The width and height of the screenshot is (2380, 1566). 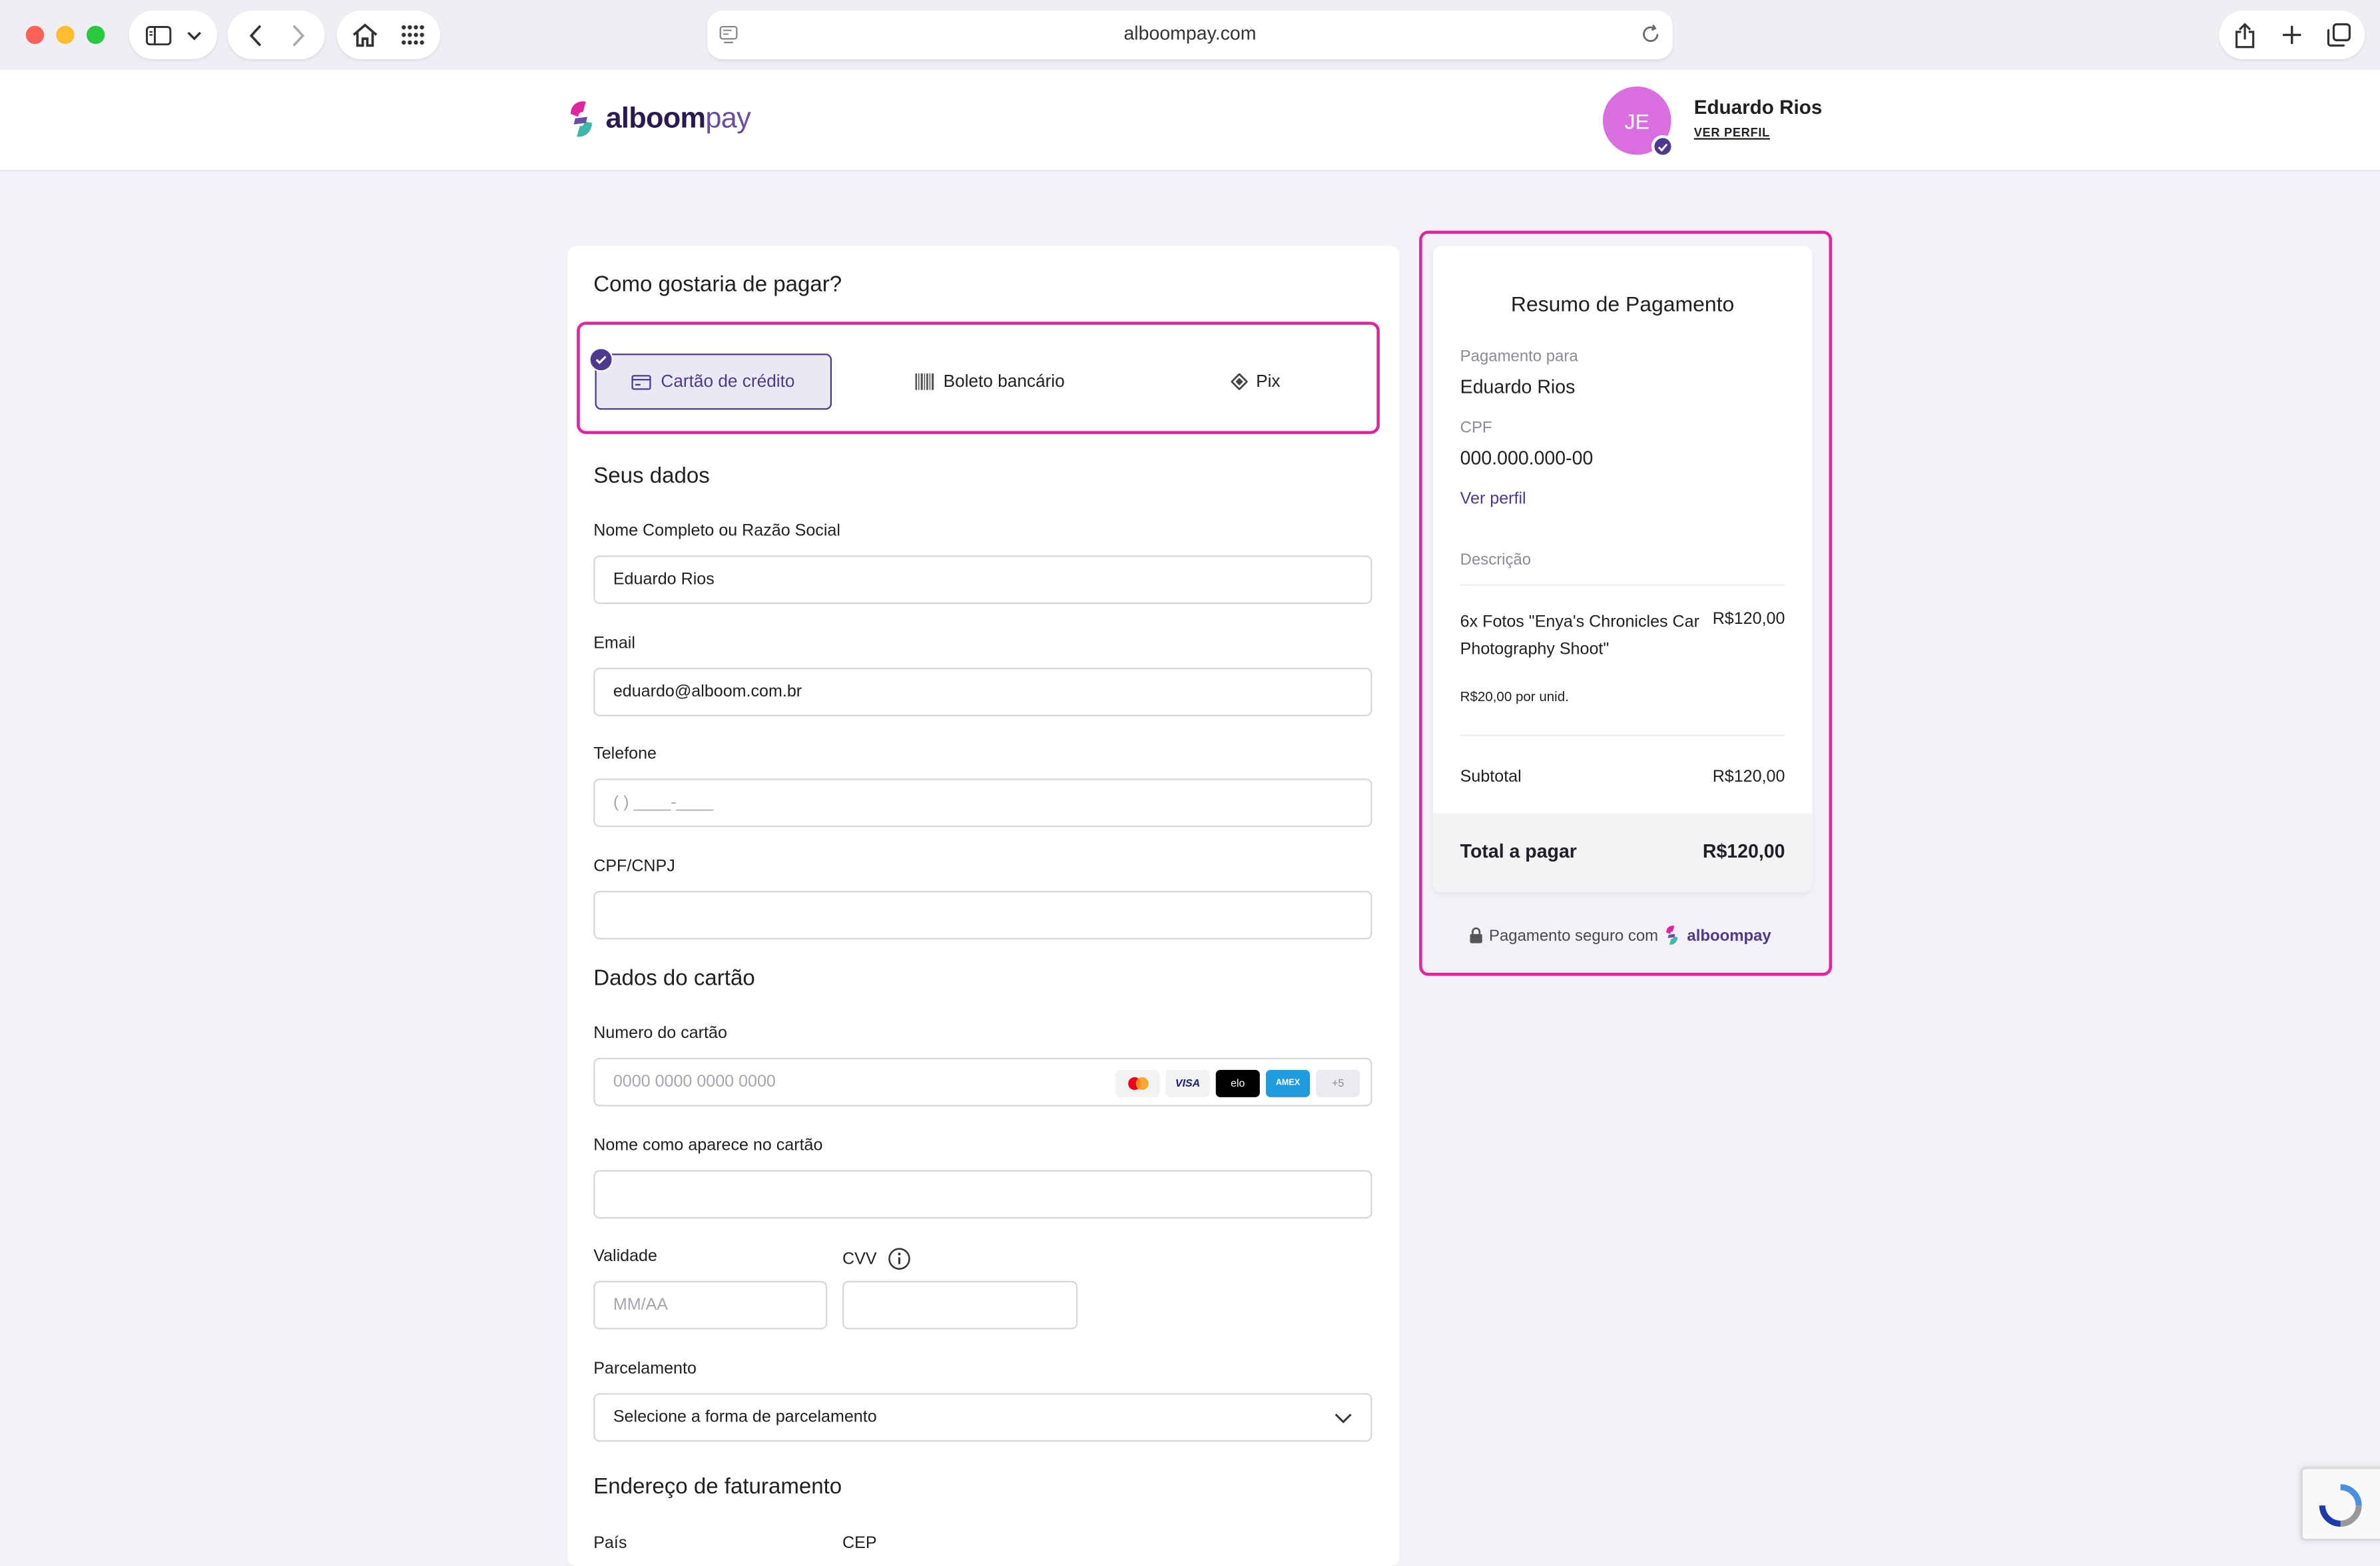 What do you see at coordinates (645, 1369) in the screenshot?
I see `installments-label: Parcelamento` at bounding box center [645, 1369].